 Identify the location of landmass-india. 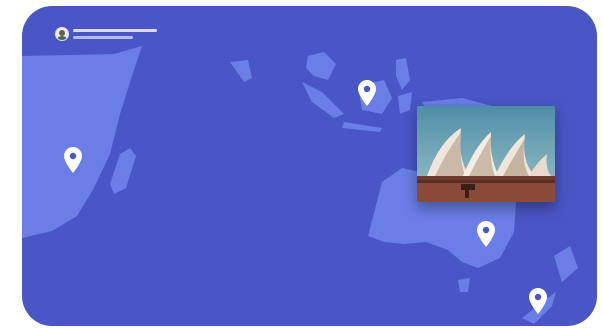
(241, 71).